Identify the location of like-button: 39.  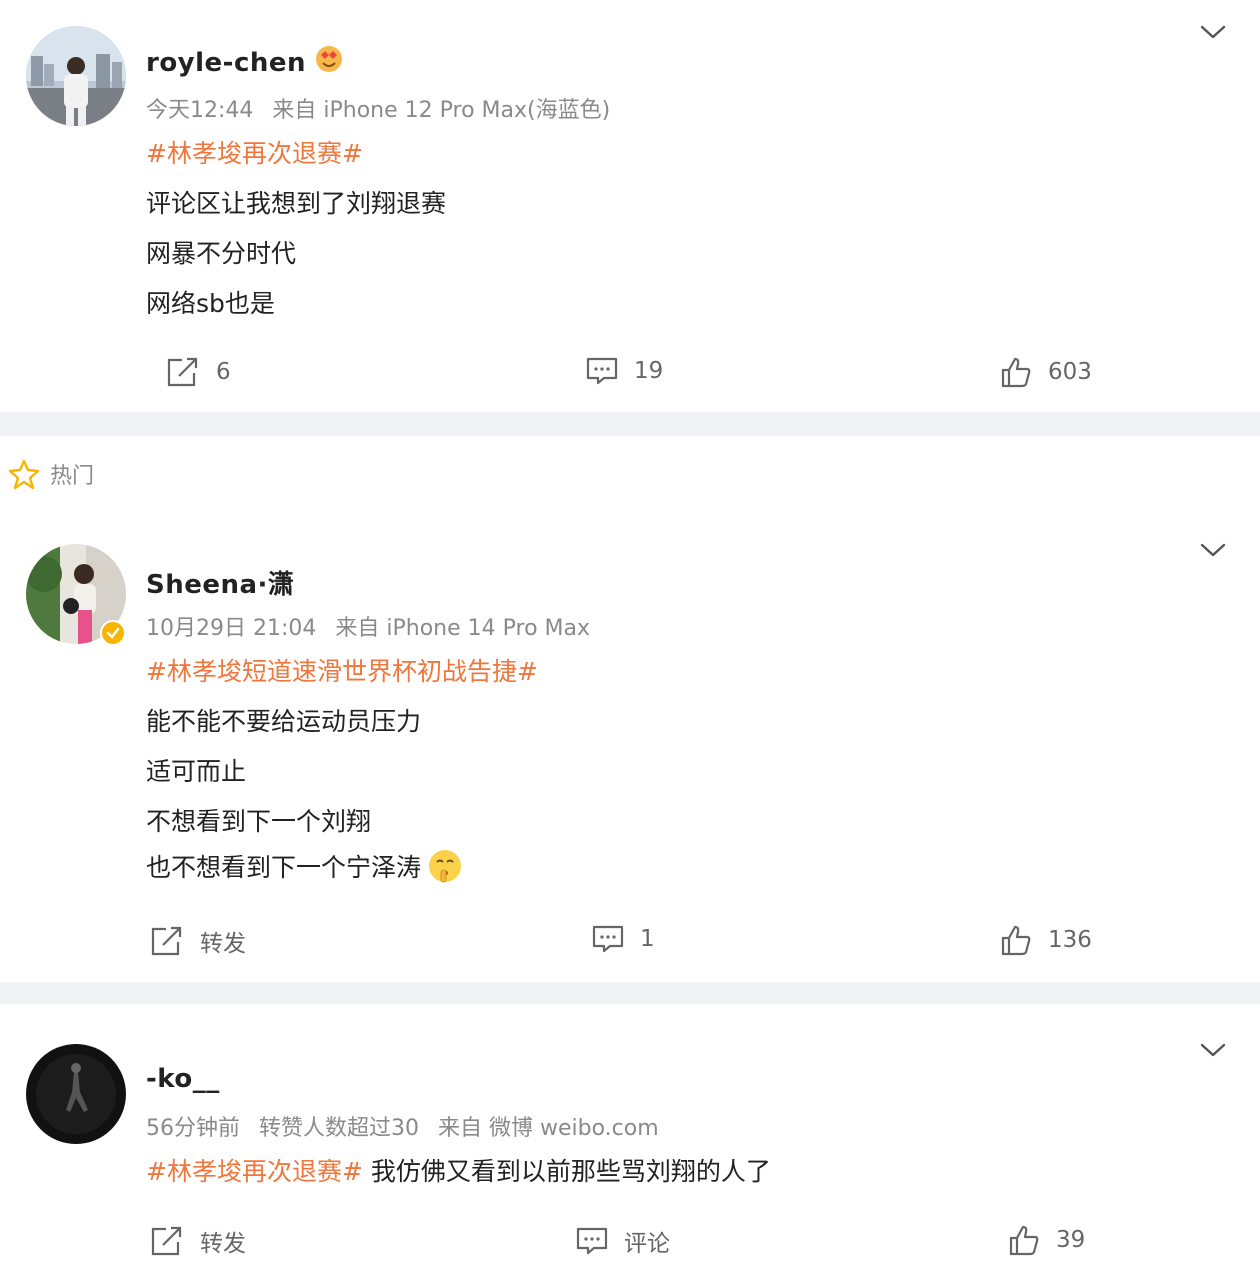
(1046, 1240).